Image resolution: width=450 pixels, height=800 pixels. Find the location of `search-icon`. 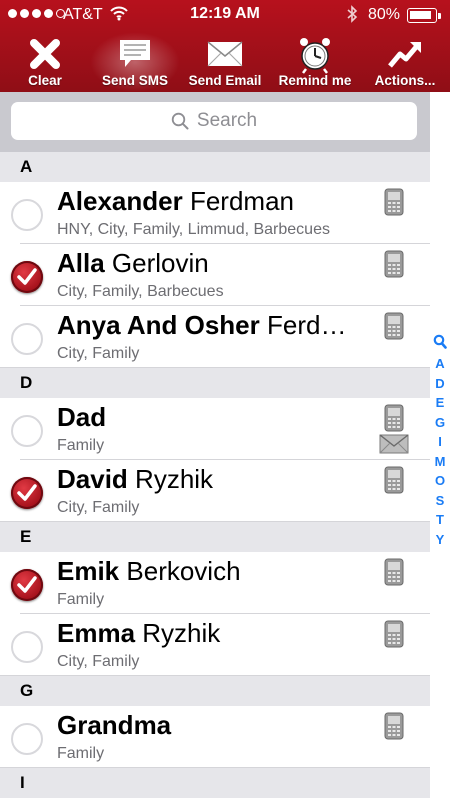

search-icon is located at coordinates (180, 121).